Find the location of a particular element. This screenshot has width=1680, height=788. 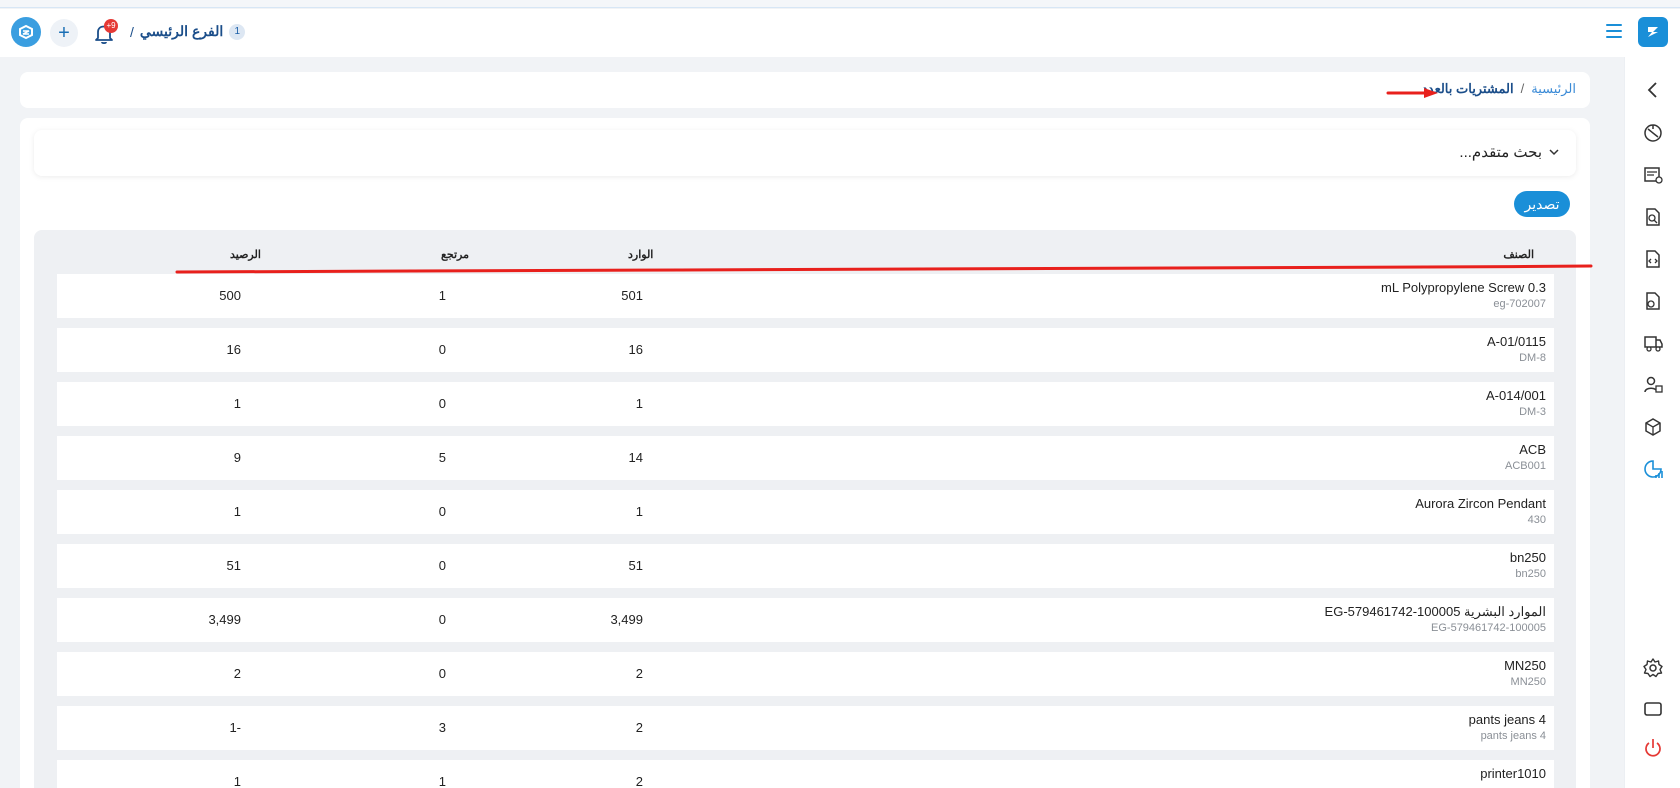

table-row: A-01/0115 DM-8 16 0 16 is located at coordinates (805, 350).